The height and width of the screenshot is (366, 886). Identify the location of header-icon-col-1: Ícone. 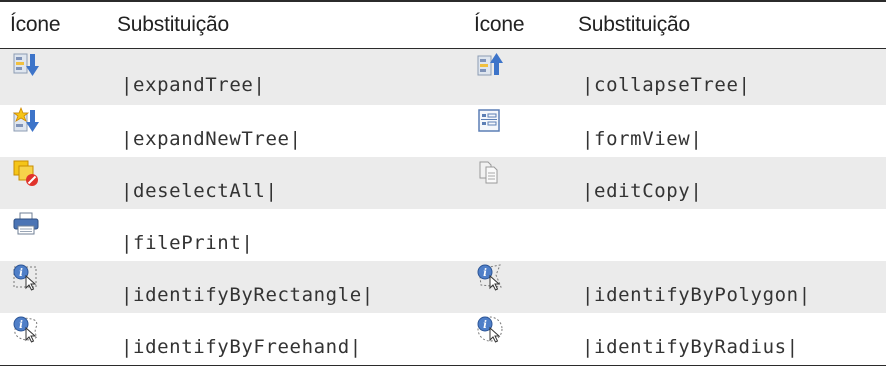
(35, 24).